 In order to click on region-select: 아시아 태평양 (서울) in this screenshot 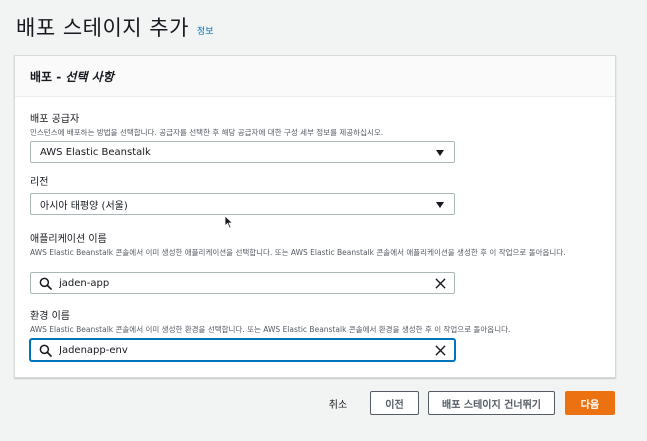, I will do `click(242, 204)`.